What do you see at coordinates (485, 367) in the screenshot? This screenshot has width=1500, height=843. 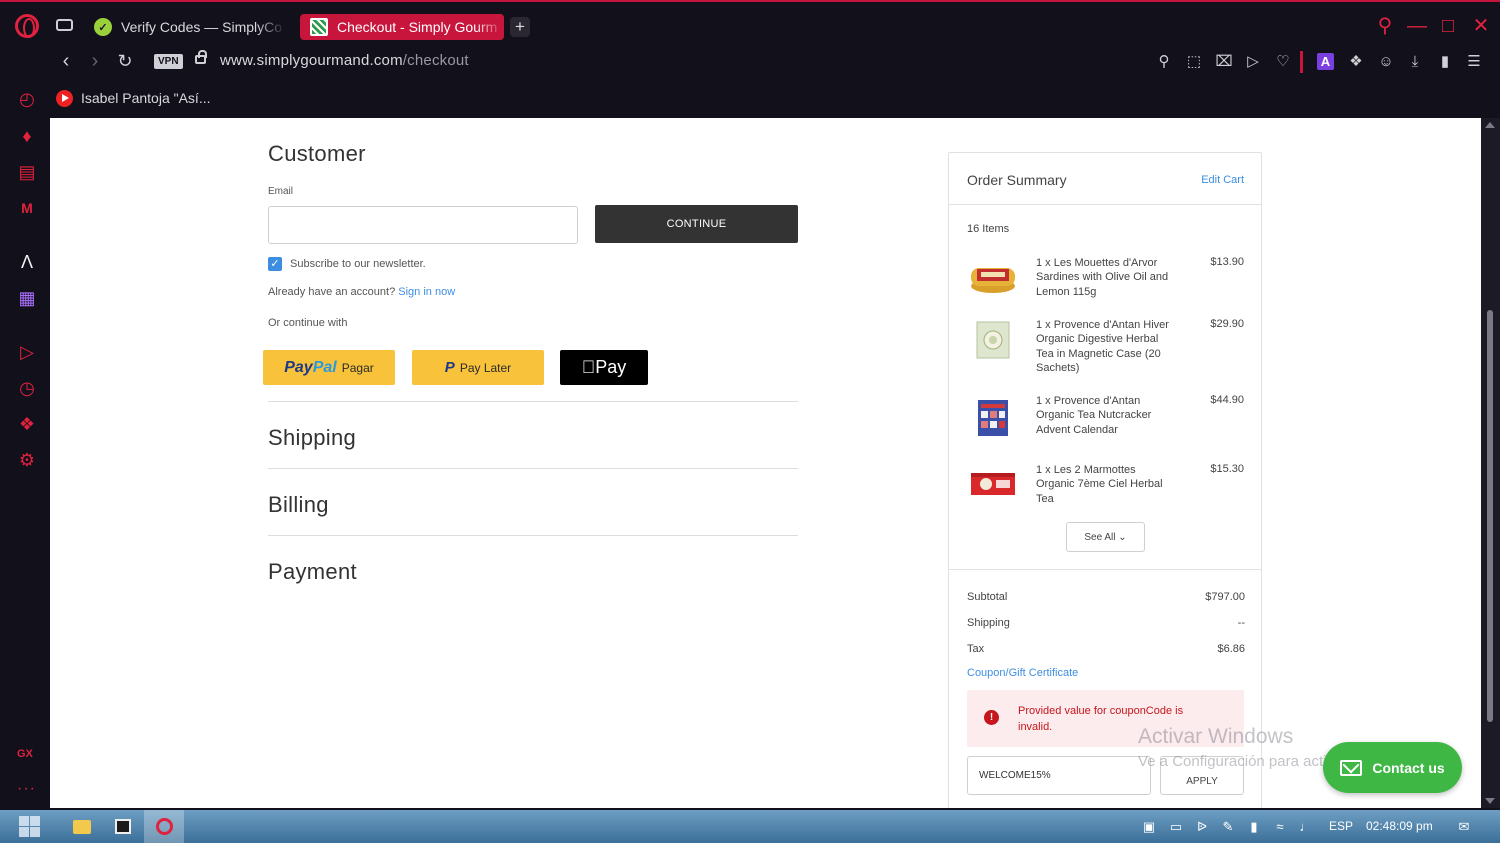 I see `pay-later-label: Pay Later` at bounding box center [485, 367].